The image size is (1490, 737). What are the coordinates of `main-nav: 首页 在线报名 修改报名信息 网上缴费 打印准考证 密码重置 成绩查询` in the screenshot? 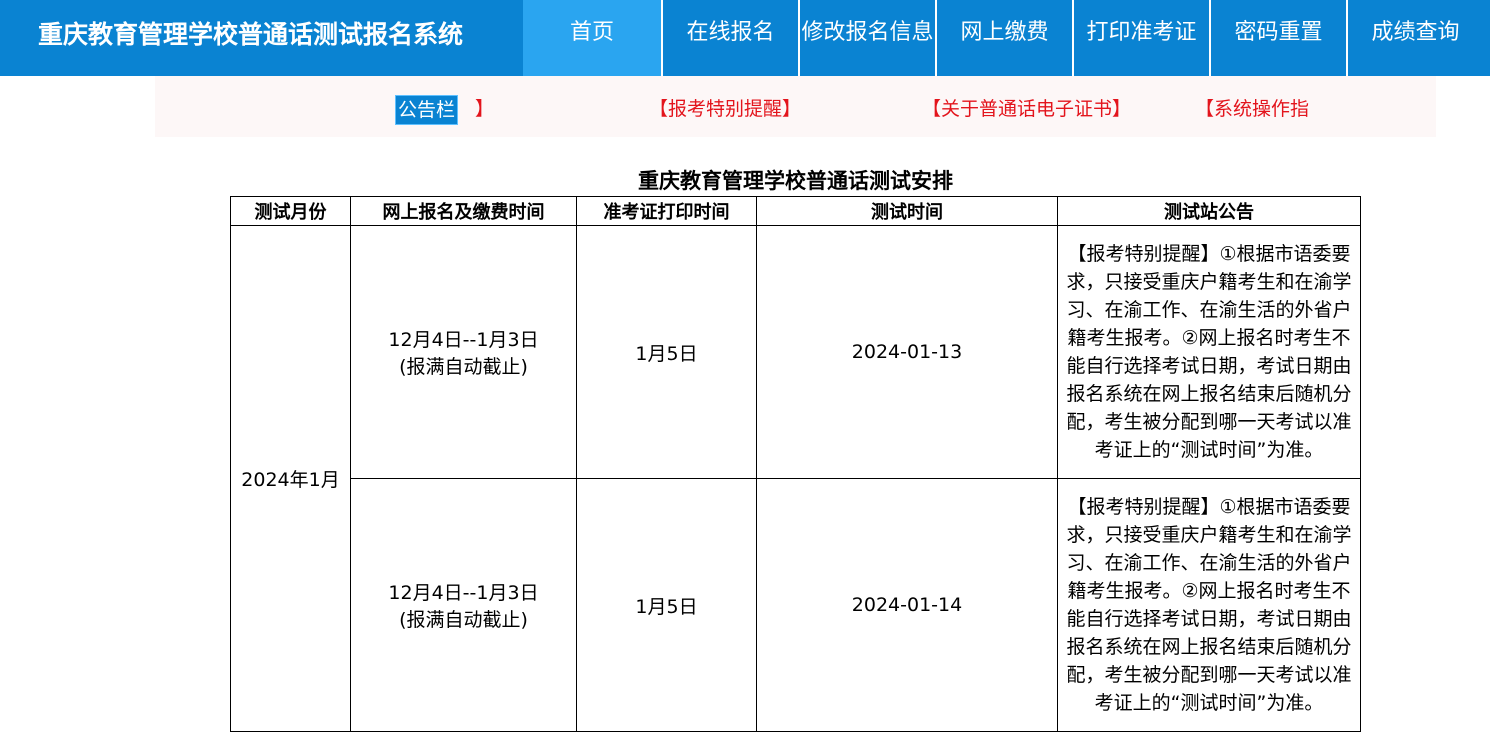 It's located at (1003, 38).